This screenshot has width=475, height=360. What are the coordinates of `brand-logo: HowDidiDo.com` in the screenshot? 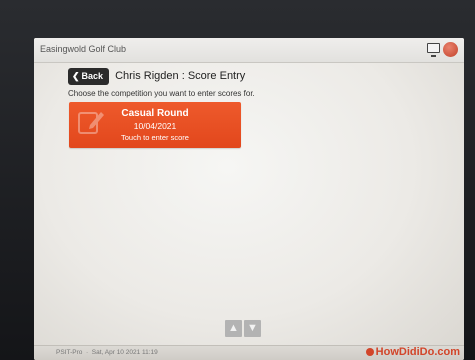 It's located at (412, 352).